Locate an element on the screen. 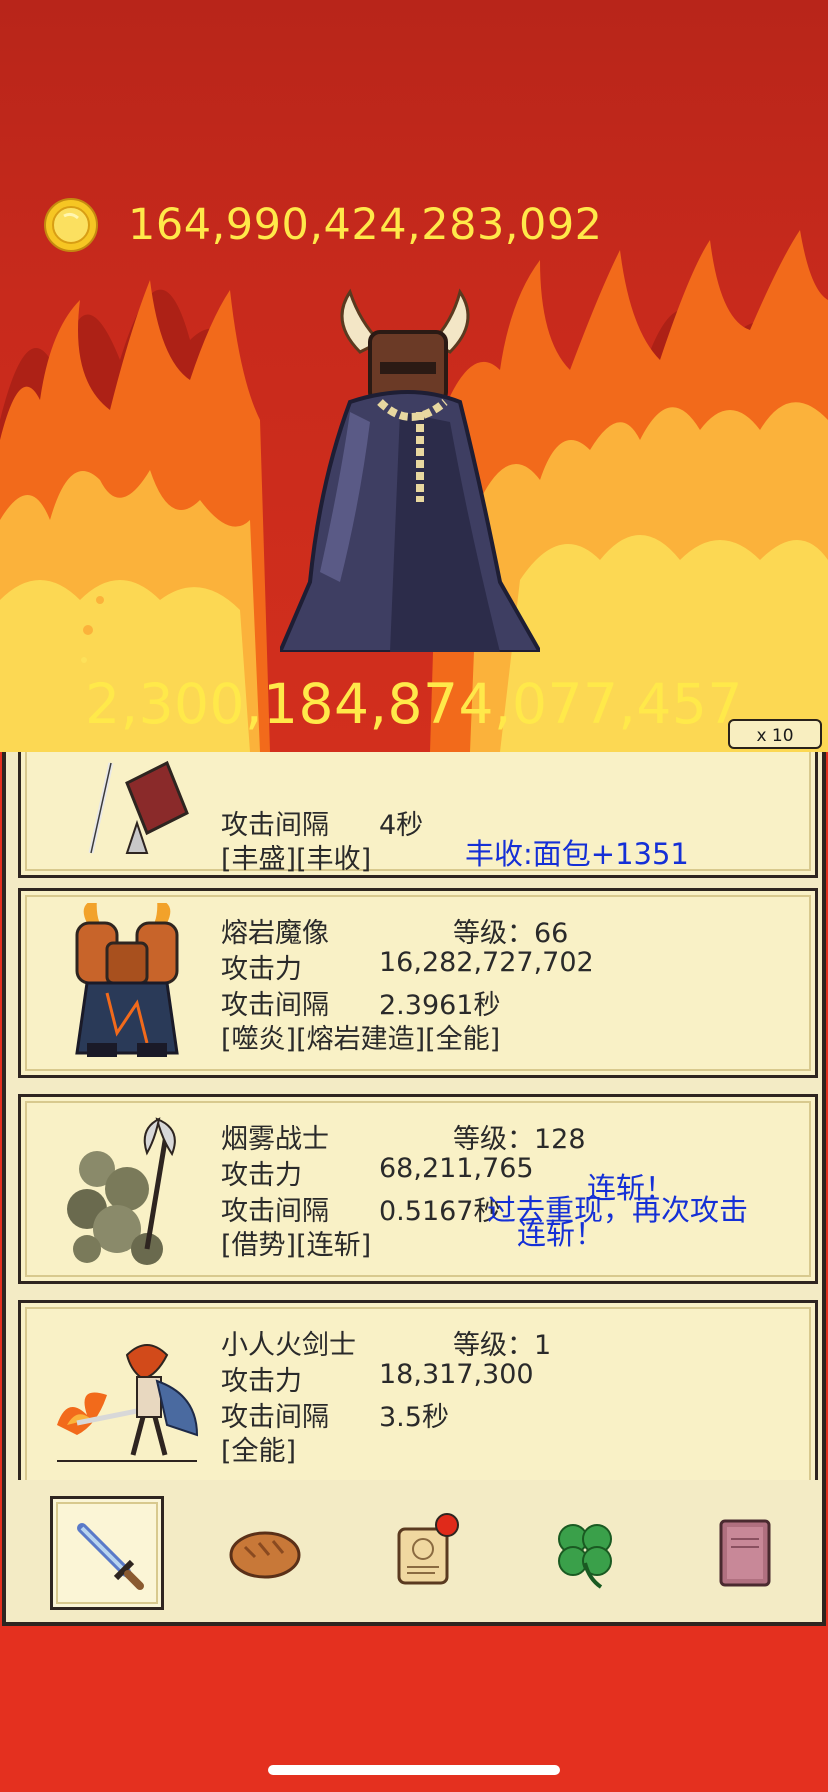 The height and width of the screenshot is (1792, 828). bread-icon is located at coordinates (265, 1555).